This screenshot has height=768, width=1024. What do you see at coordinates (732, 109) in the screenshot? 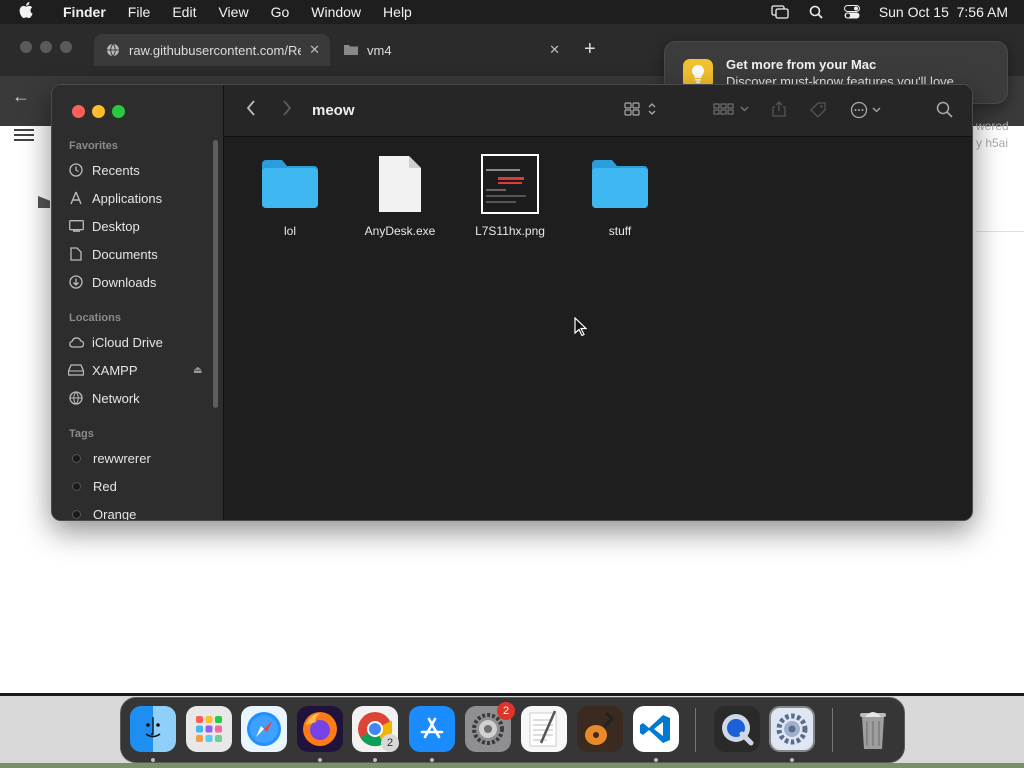
I see `group-icon` at bounding box center [732, 109].